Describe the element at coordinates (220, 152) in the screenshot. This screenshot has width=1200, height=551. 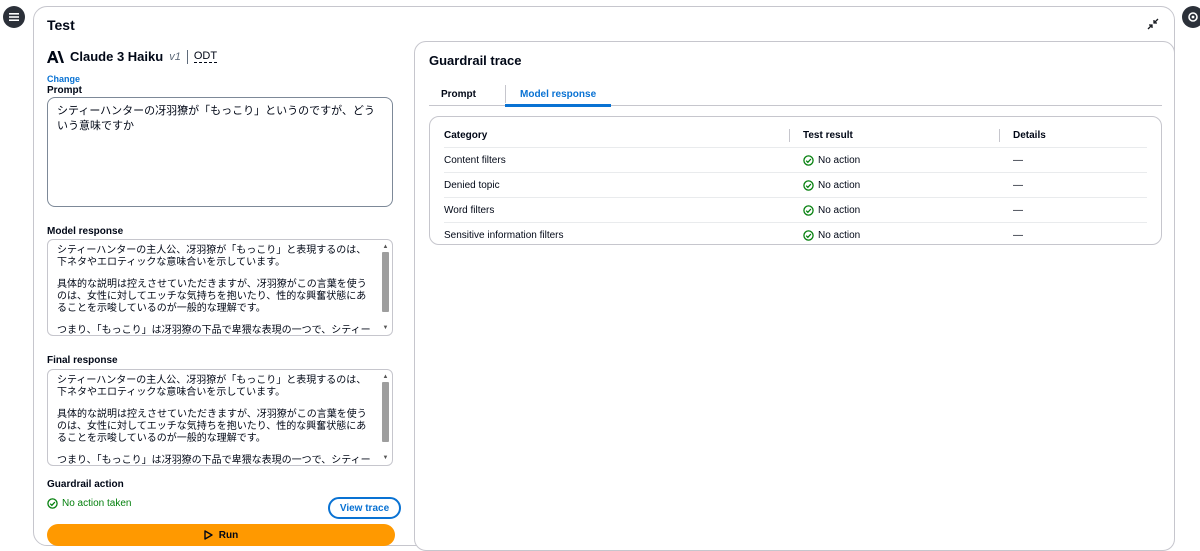
I see `prompt-input: シティーハンターの冴羽獠が「もっこり」というのですが、どういう意味ですか` at that location.